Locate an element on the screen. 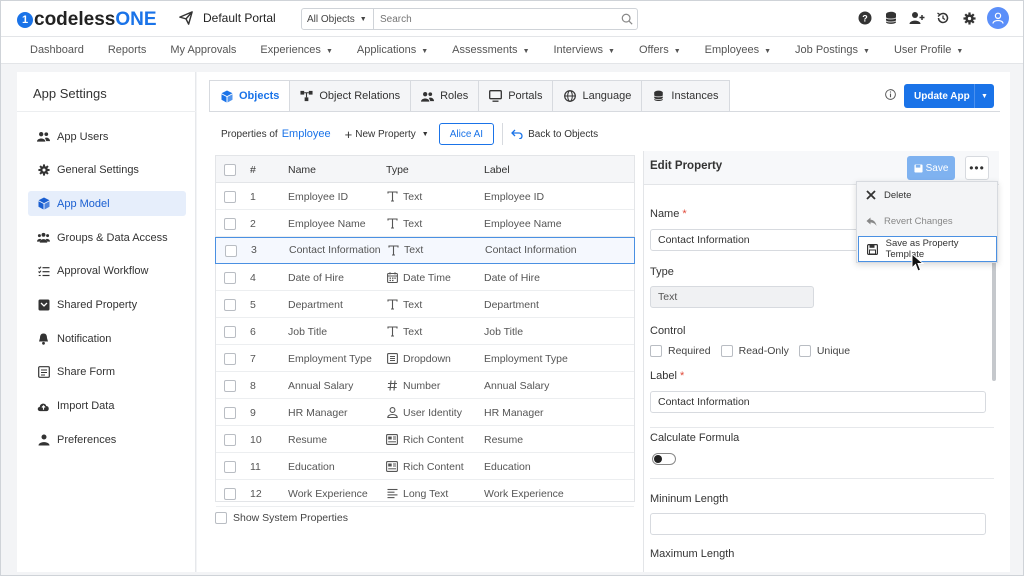 This screenshot has height=576, width=1024. dropdown-icon is located at coordinates (392, 359).